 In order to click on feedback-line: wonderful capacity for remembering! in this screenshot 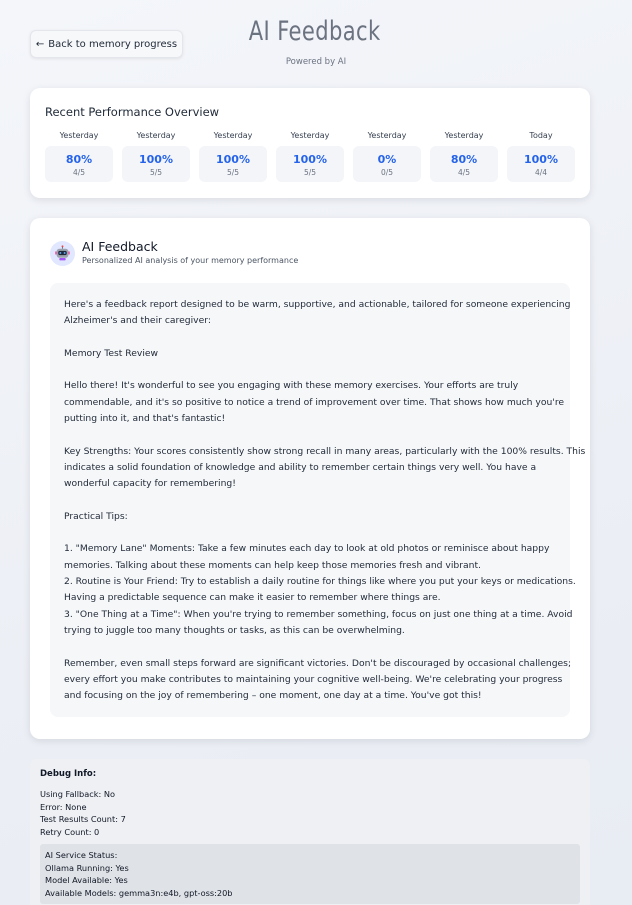, I will do `click(150, 484)`.